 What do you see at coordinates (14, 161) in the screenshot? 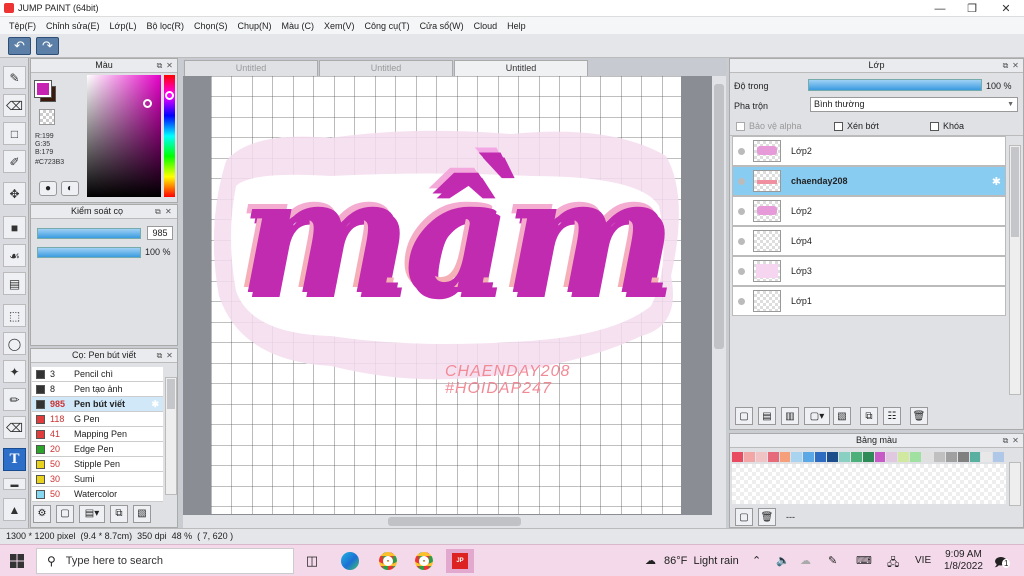
I see `brush-tool-icon: ✐` at bounding box center [14, 161].